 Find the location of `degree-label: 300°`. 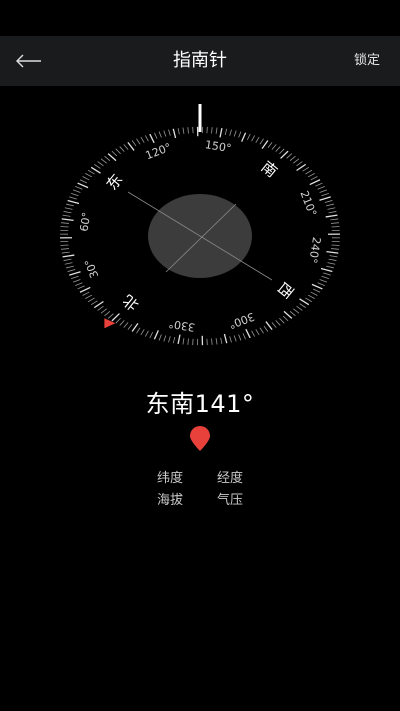

degree-label: 300° is located at coordinates (241, 321).